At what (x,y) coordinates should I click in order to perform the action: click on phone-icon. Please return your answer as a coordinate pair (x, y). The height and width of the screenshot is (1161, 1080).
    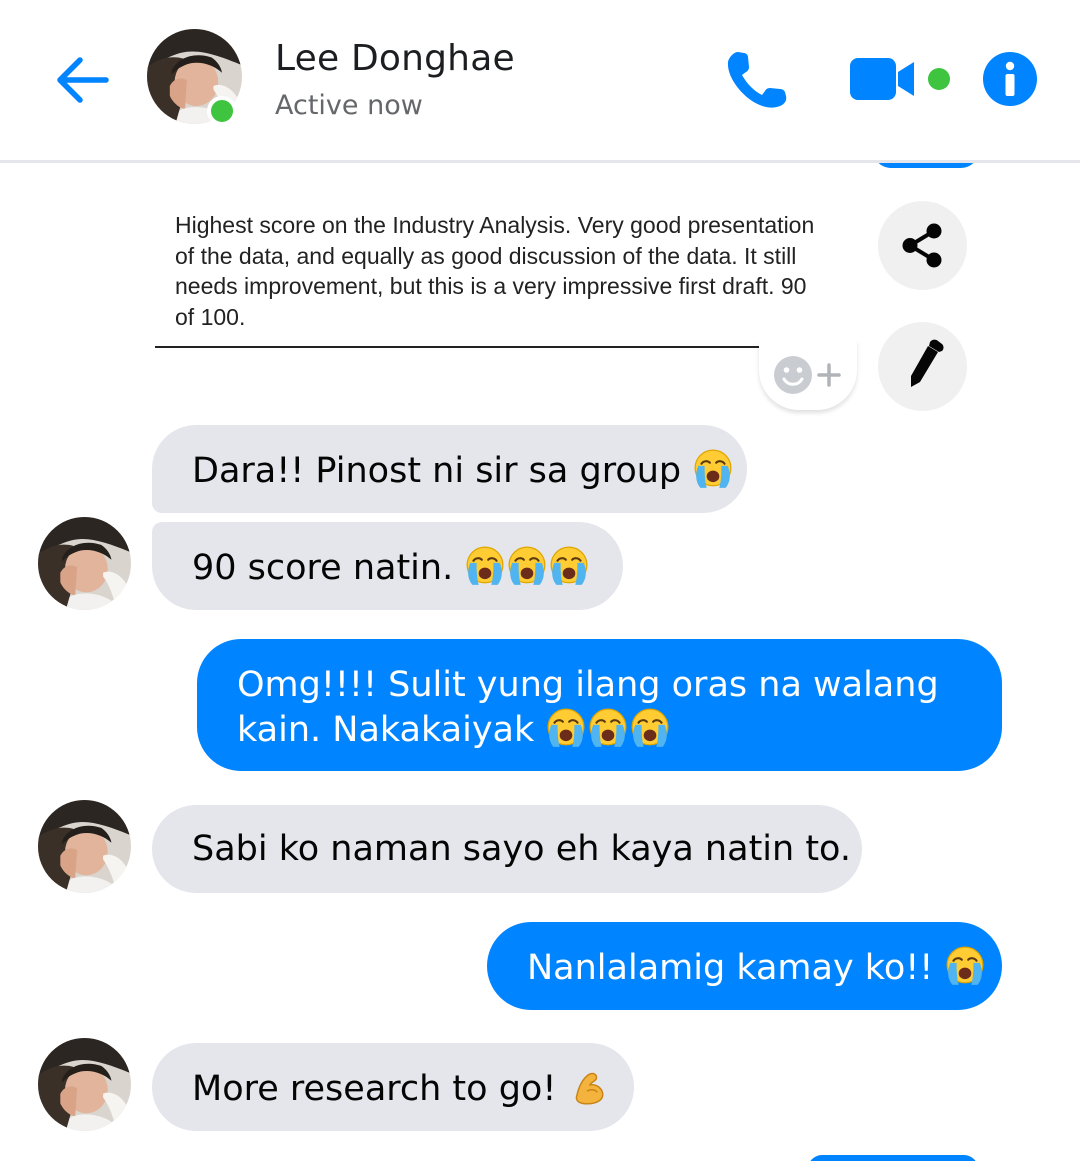
    Looking at the image, I should click on (757, 79).